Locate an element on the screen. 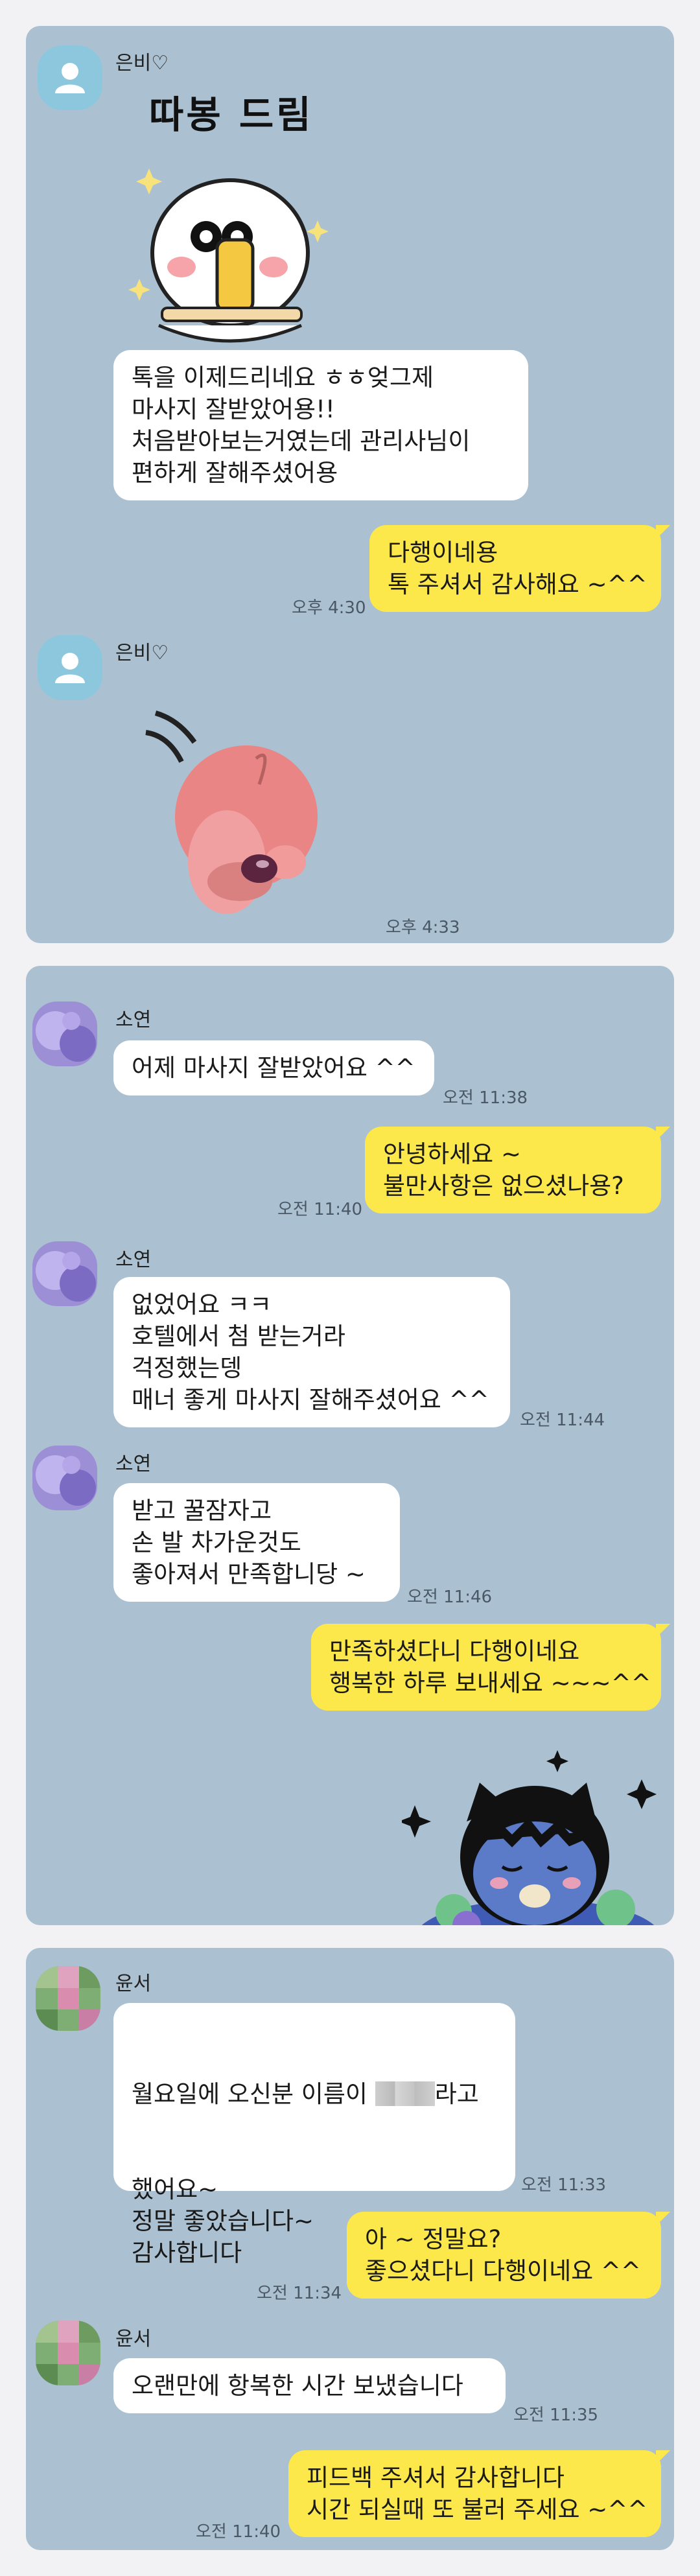 The image size is (700, 2576). message-time: 오전 11:34 is located at coordinates (299, 2293).